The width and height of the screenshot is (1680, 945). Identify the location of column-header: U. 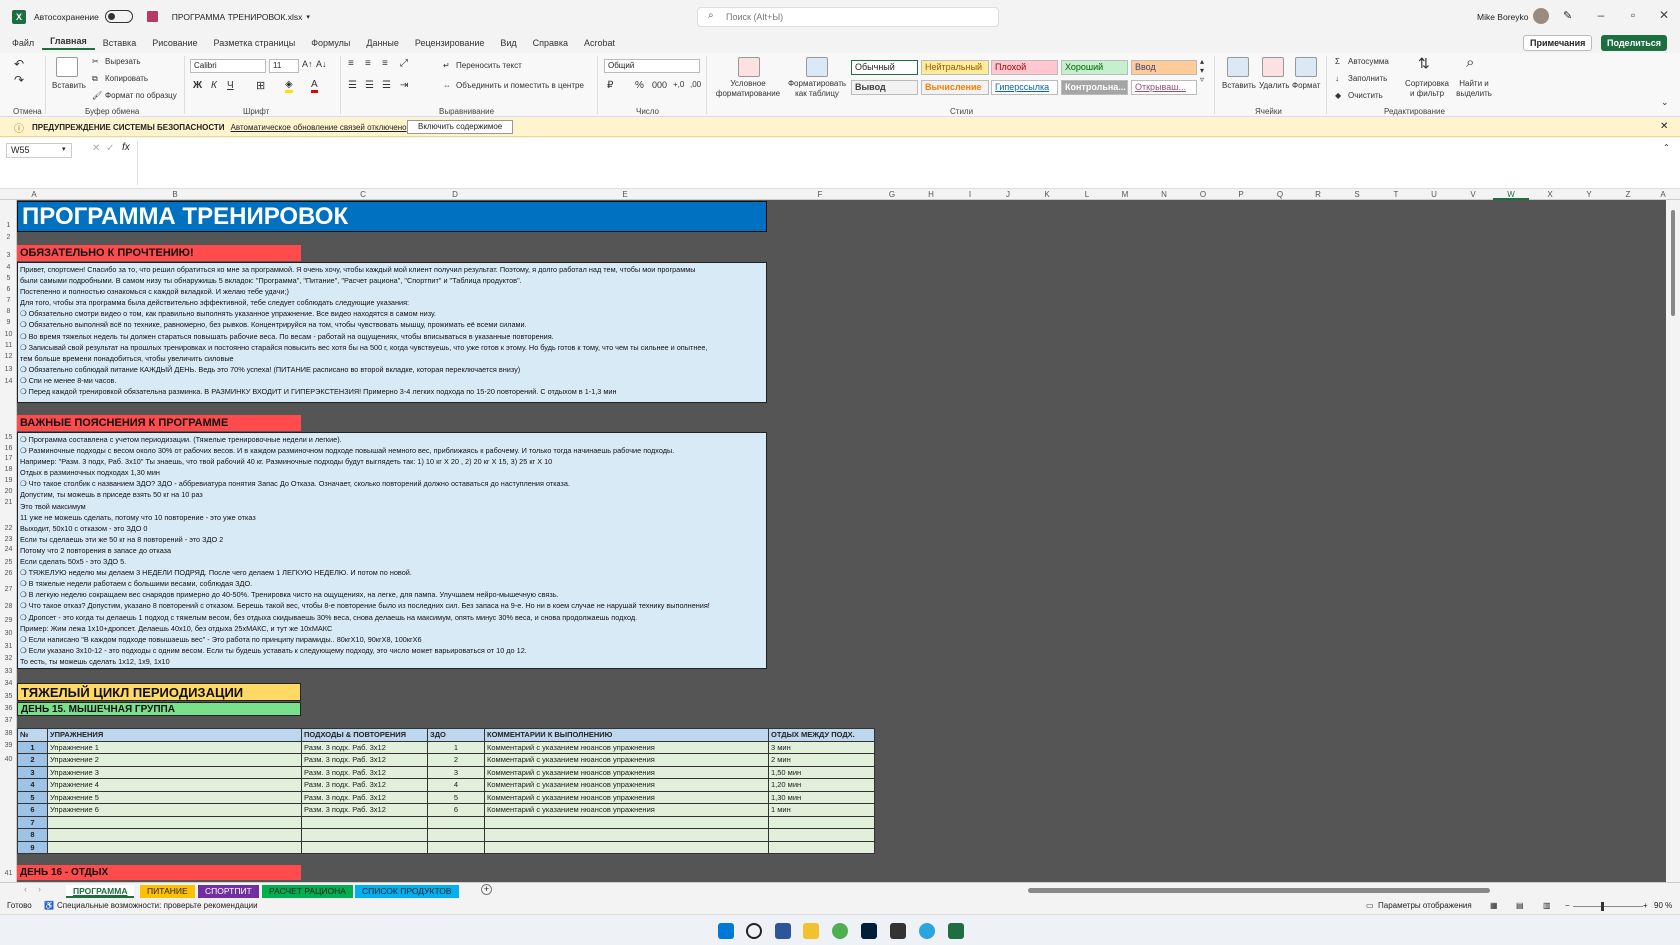
(1434, 194).